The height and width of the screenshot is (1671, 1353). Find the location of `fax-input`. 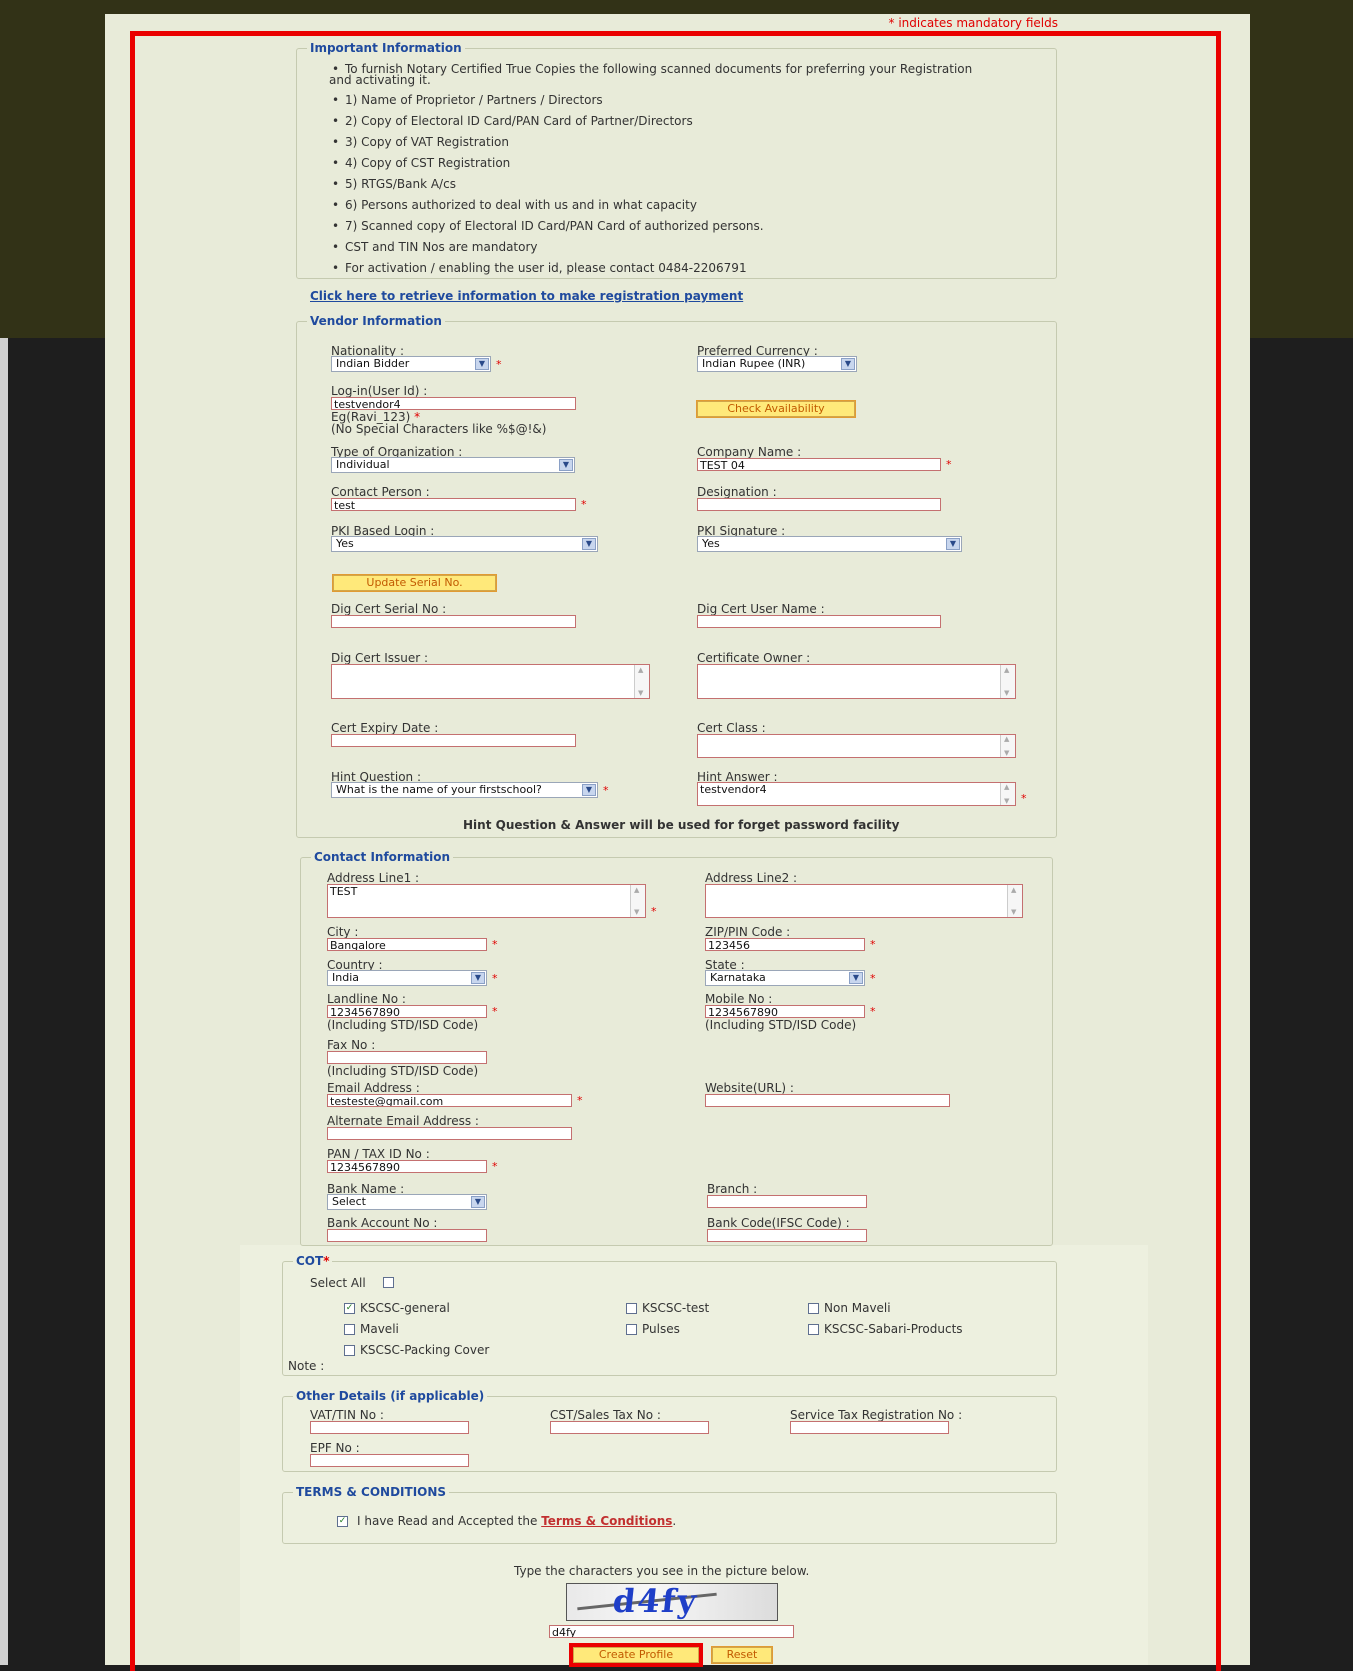

fax-input is located at coordinates (407, 1057).